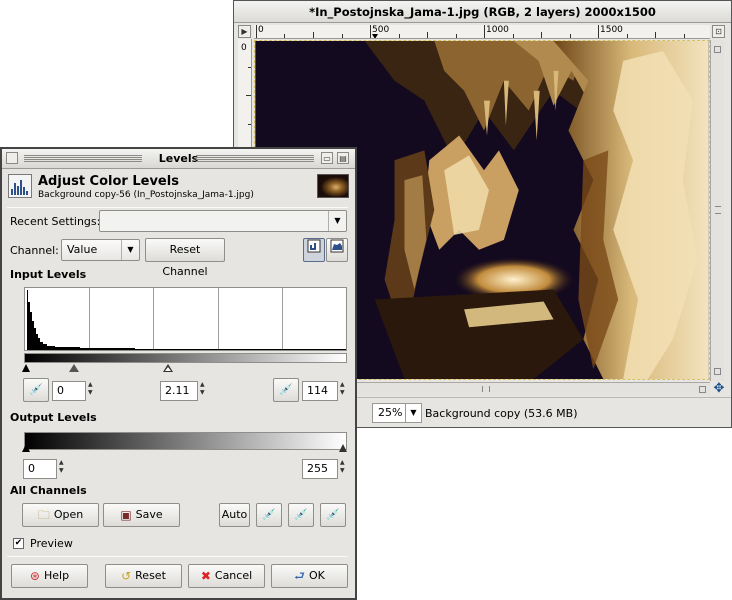 The height and width of the screenshot is (600, 732). I want to click on input-gamma-value: 2.11, so click(177, 390).